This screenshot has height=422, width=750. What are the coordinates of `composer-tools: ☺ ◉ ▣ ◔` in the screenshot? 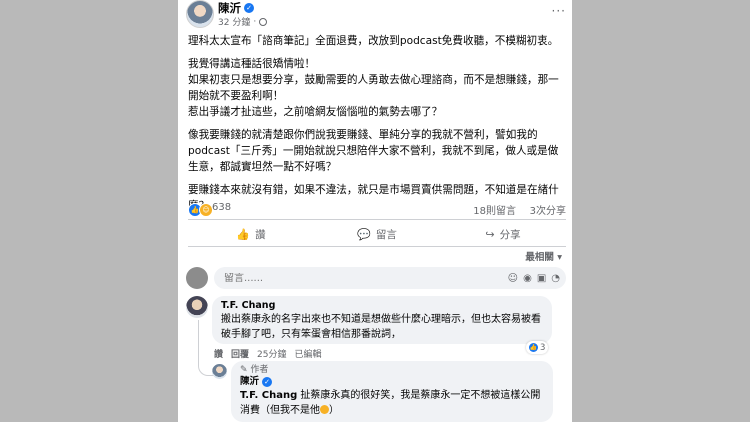 It's located at (534, 278).